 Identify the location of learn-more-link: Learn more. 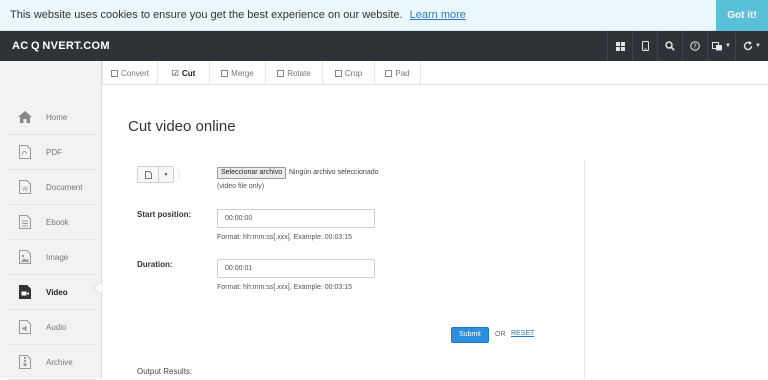
(438, 15).